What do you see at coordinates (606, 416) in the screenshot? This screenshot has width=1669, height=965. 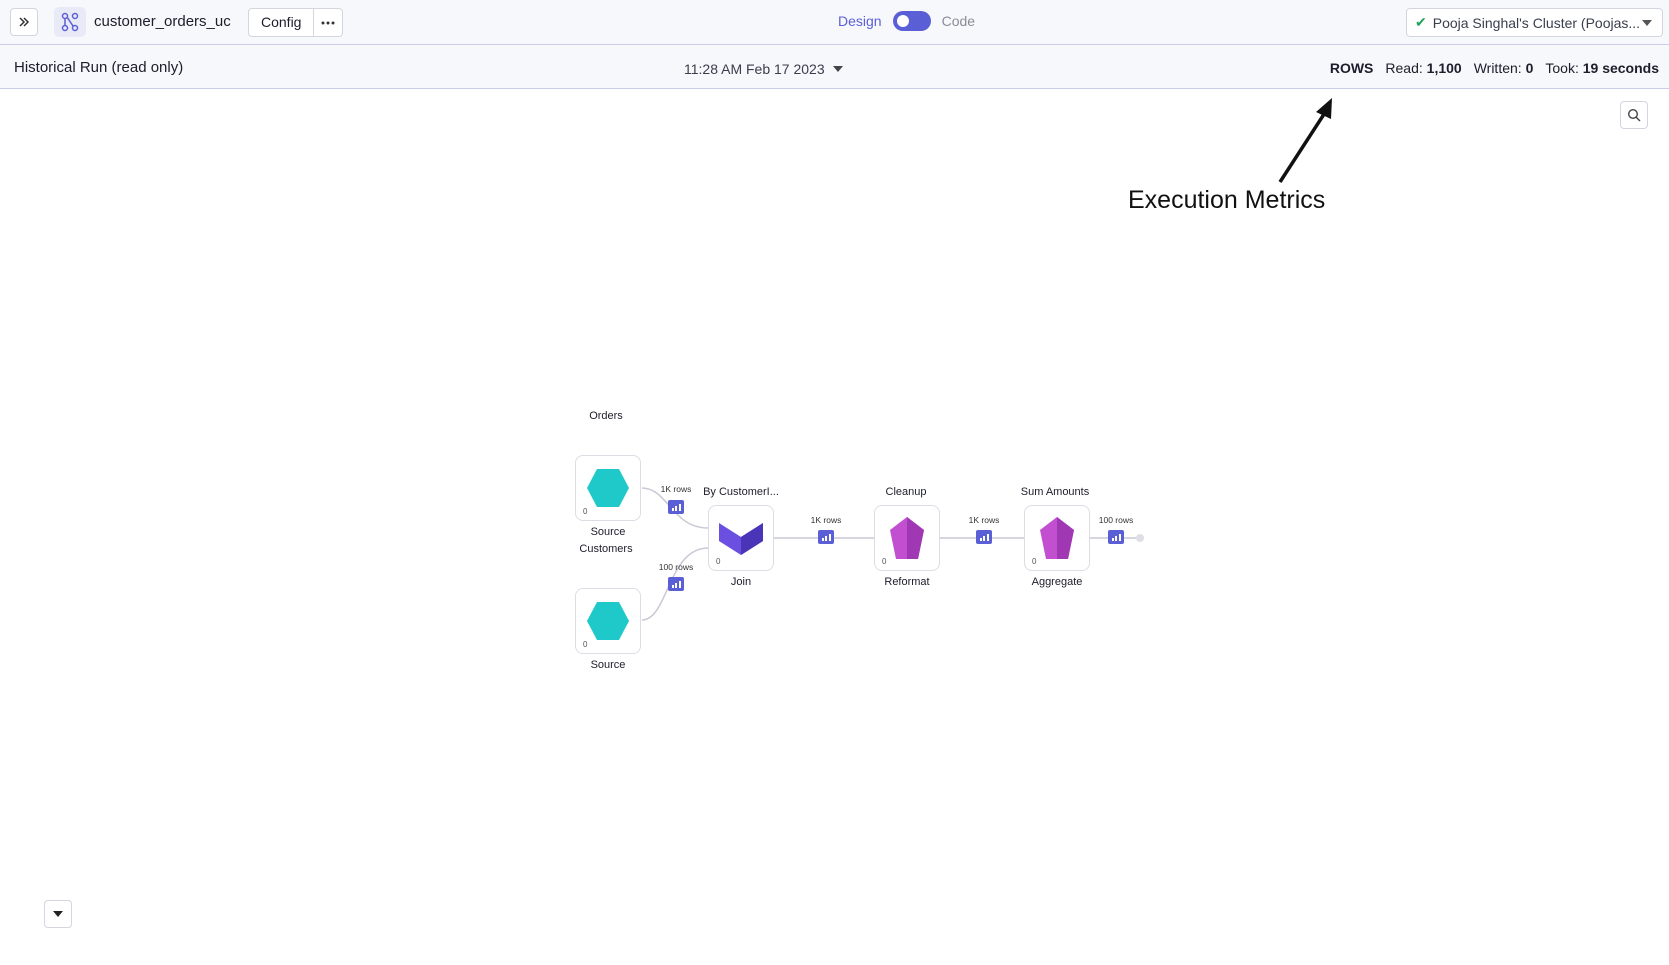 I see `node-title: Orders` at bounding box center [606, 416].